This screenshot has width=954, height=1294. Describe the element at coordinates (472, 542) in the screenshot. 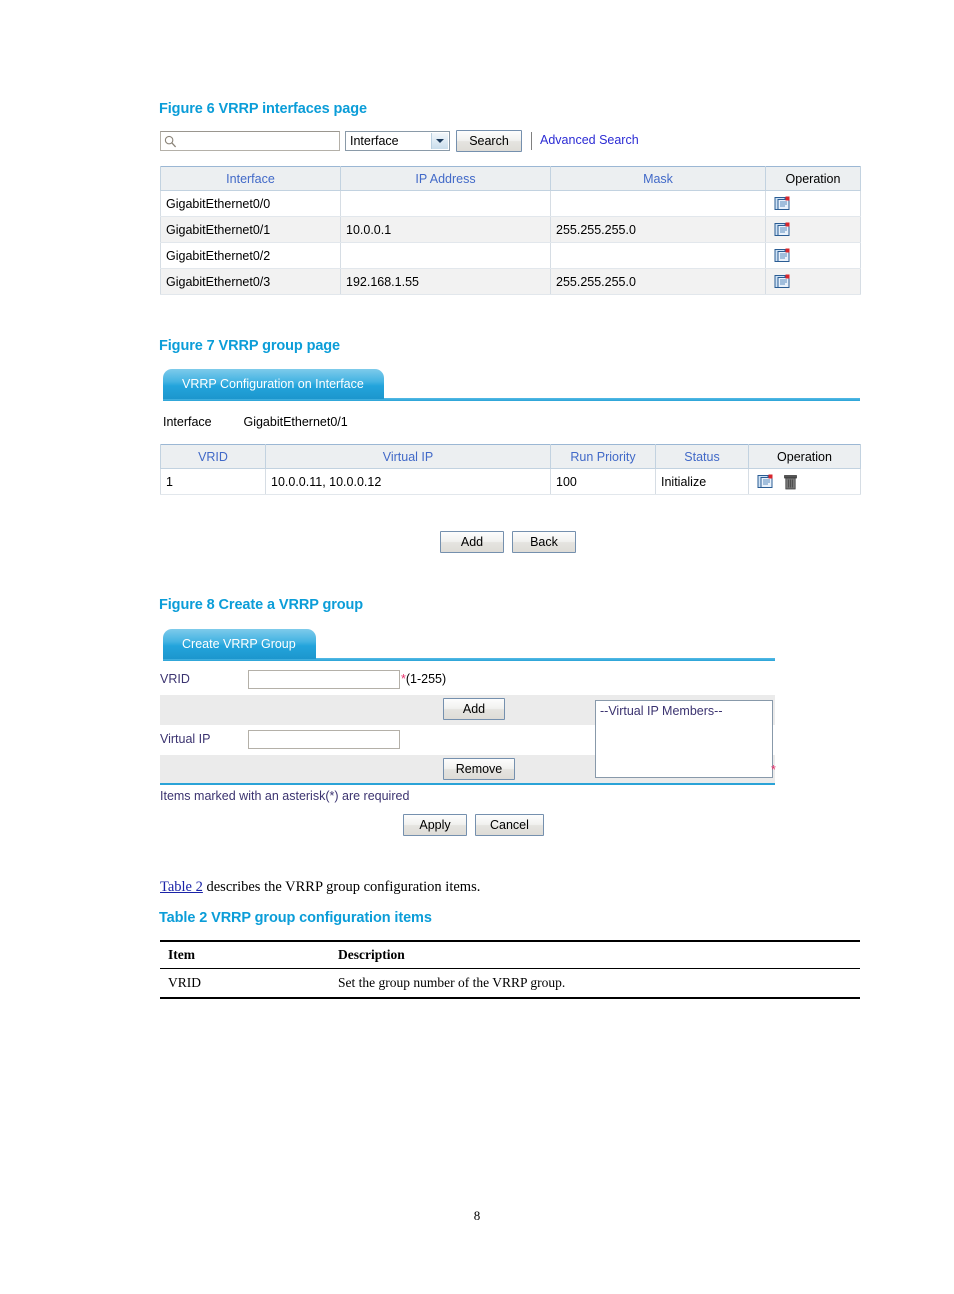

I see `add-button: Add` at that location.